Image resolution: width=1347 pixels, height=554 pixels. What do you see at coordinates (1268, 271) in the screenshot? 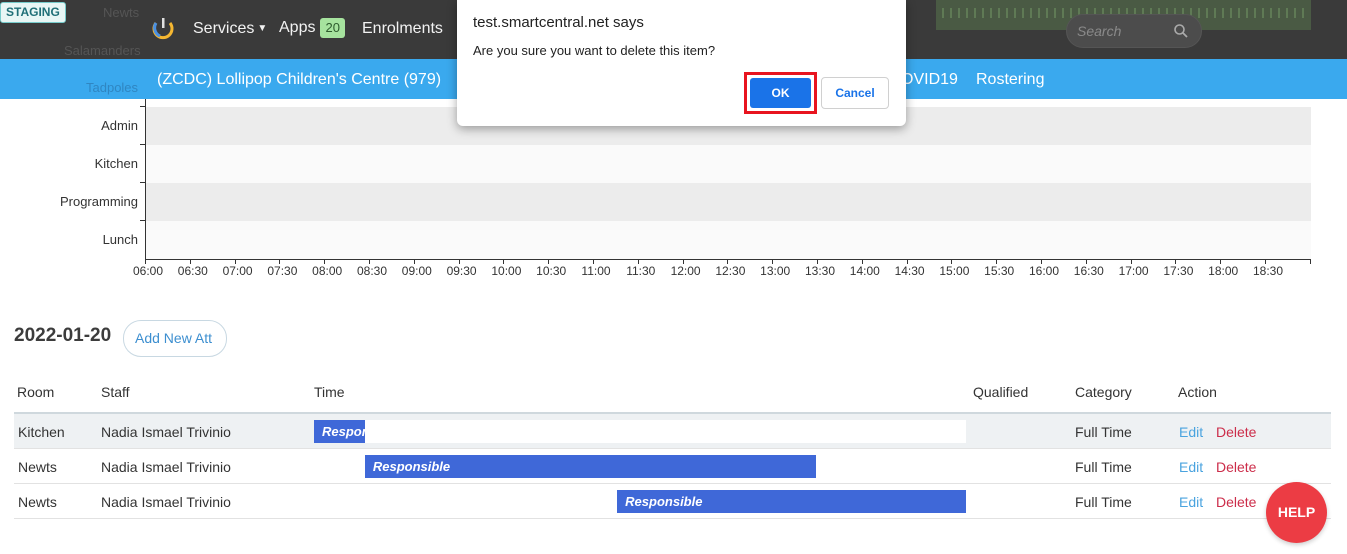
I see `x-axis-tick-label: 18:30` at bounding box center [1268, 271].